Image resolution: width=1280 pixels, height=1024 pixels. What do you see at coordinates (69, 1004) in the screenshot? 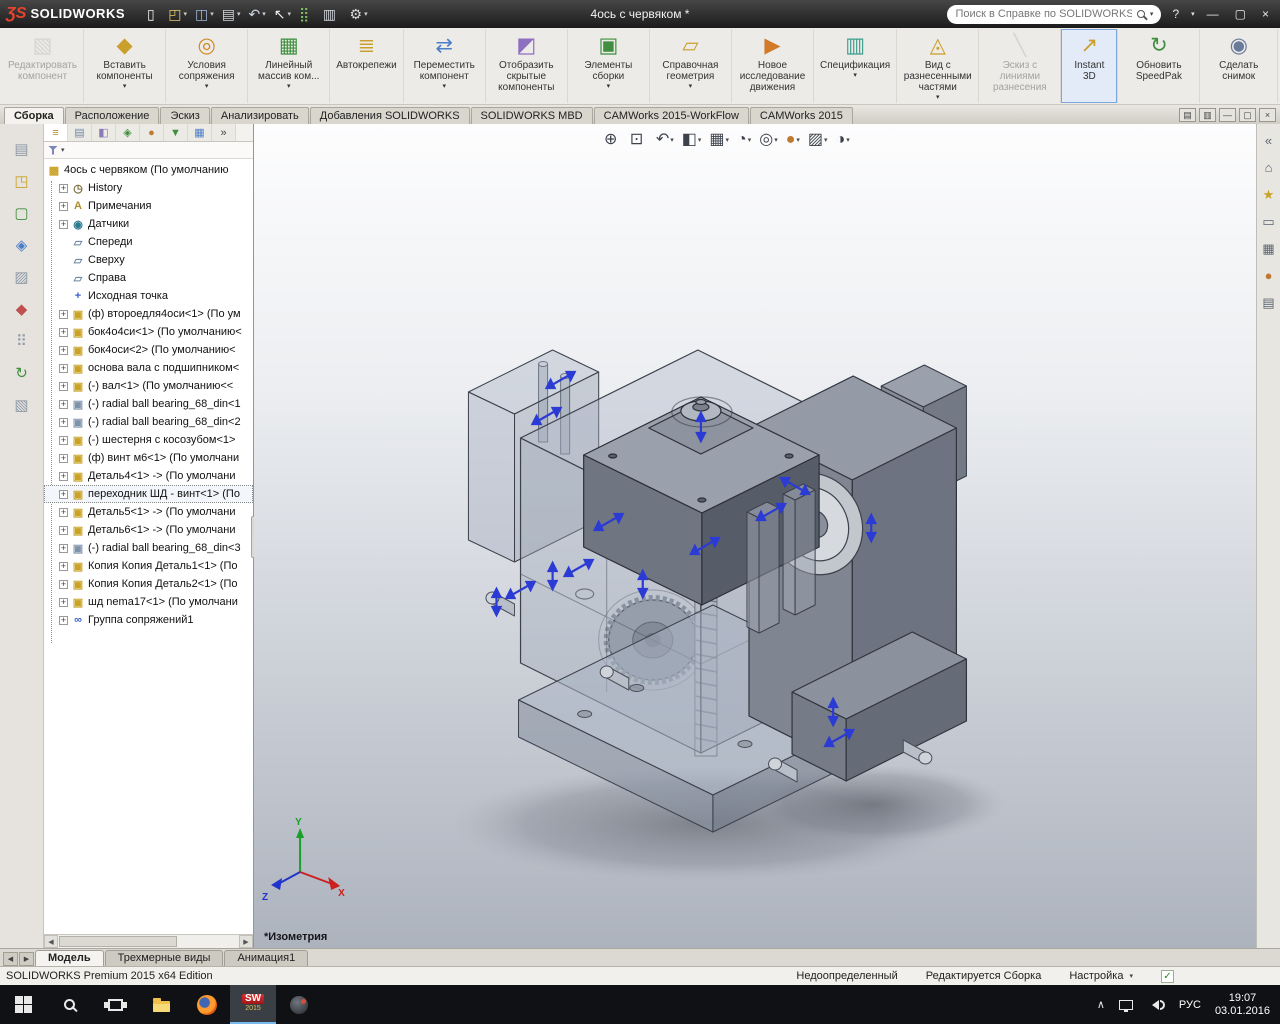
I see `taskbar-search-button` at bounding box center [69, 1004].